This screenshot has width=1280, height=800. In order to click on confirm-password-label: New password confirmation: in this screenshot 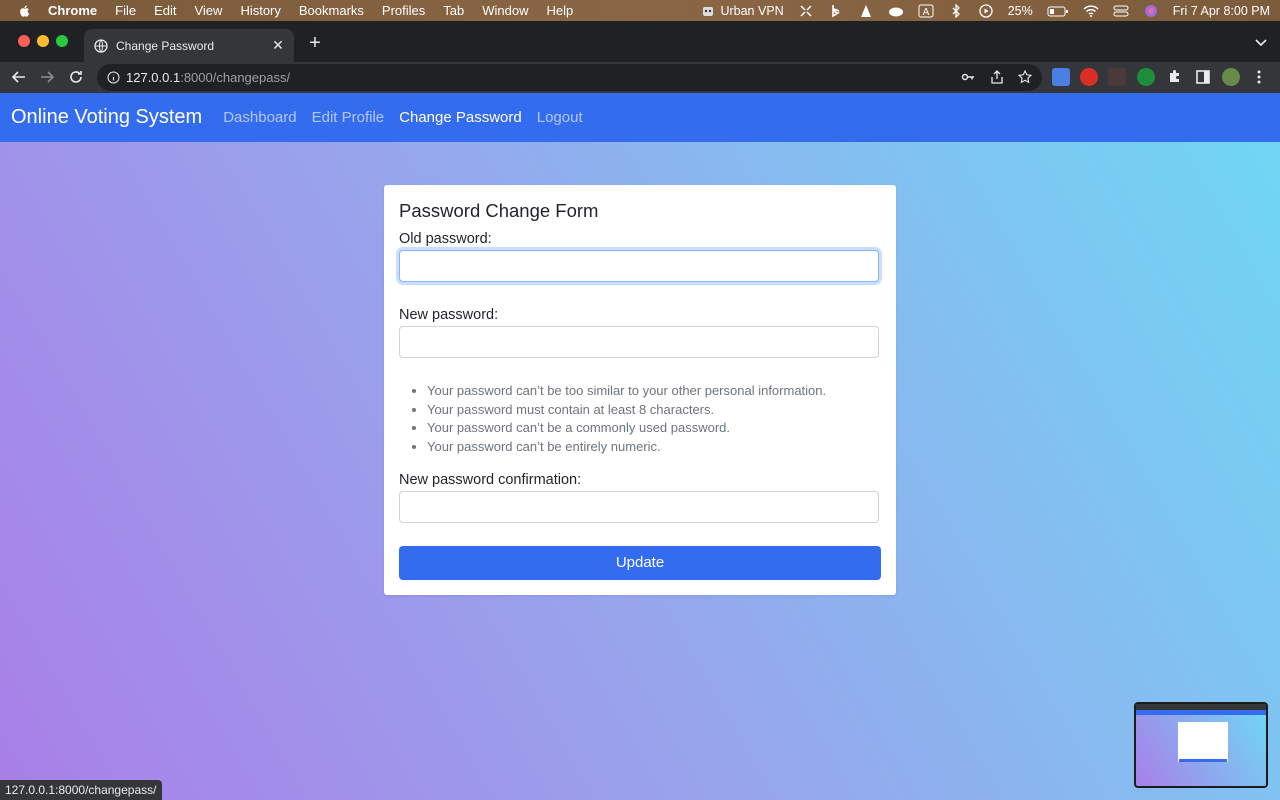, I will do `click(490, 480)`.